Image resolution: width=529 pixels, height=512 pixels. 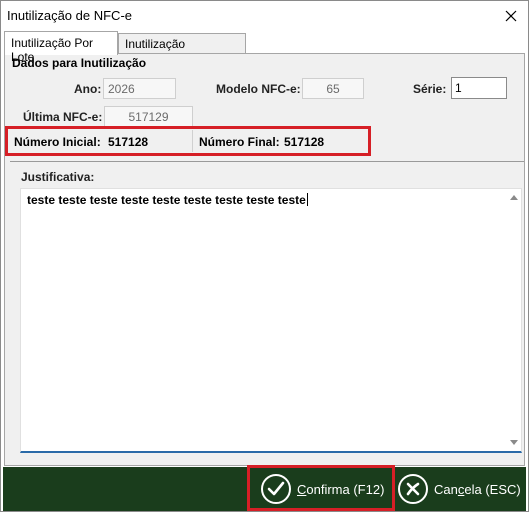 What do you see at coordinates (63, 117) in the screenshot?
I see `ultima-label: Última NFC-e:` at bounding box center [63, 117].